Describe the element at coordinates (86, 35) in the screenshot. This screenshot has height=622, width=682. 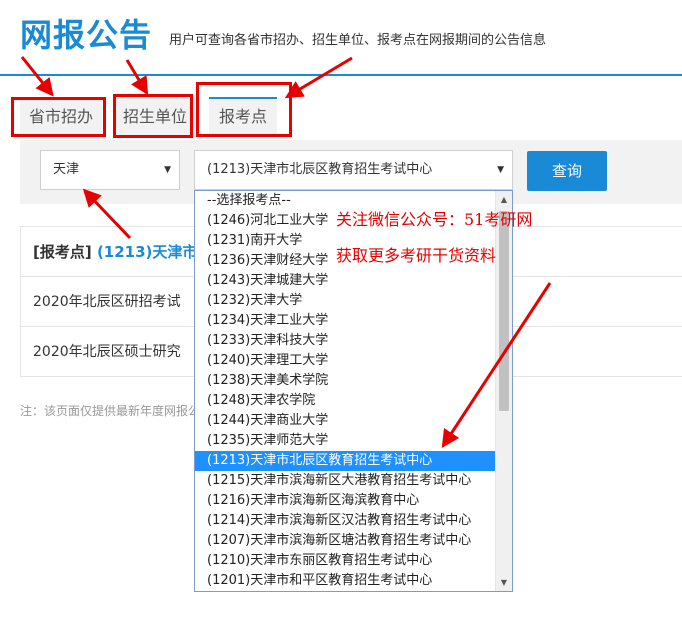
I see `page-title: 网报公告` at that location.